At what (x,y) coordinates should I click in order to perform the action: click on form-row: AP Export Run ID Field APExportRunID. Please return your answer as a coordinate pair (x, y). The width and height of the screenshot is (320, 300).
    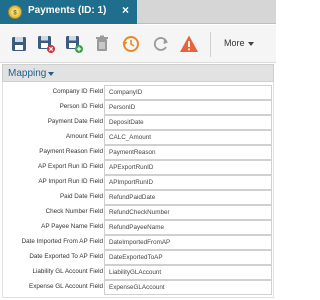
    Looking at the image, I should click on (138, 167).